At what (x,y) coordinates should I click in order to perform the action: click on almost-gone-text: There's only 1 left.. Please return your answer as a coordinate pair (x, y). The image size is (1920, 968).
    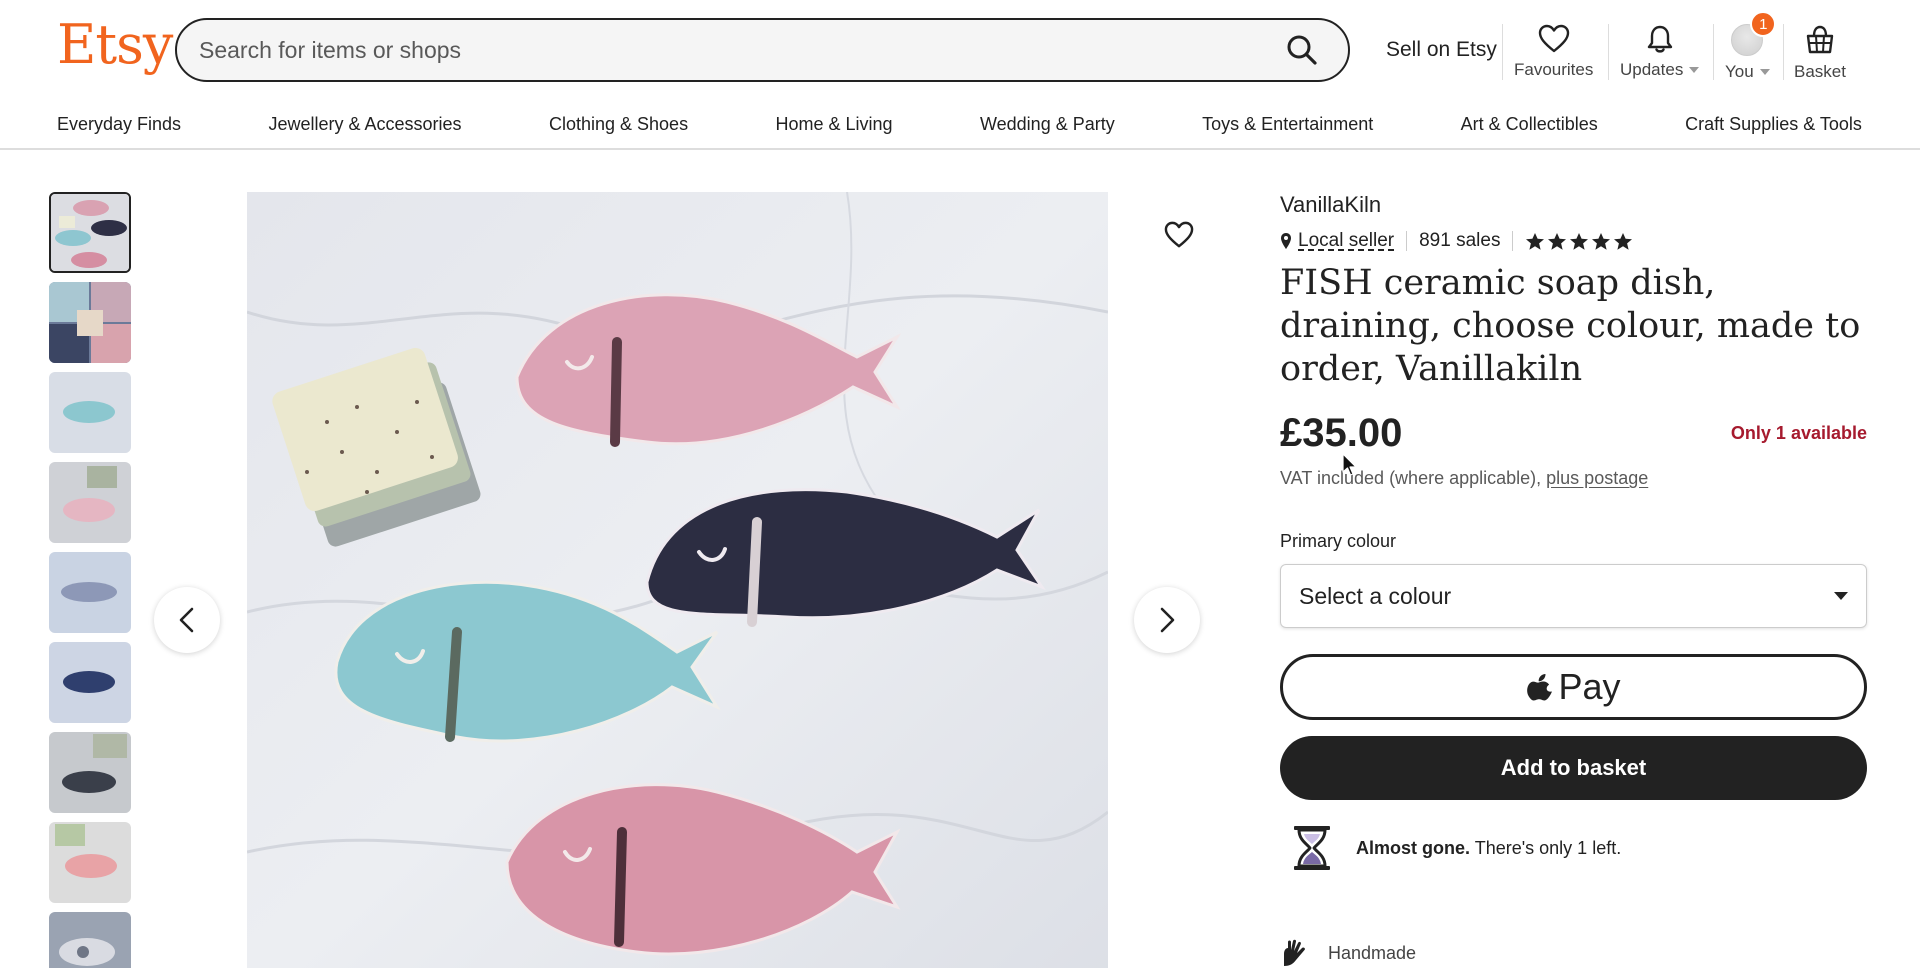
    Looking at the image, I should click on (1548, 847).